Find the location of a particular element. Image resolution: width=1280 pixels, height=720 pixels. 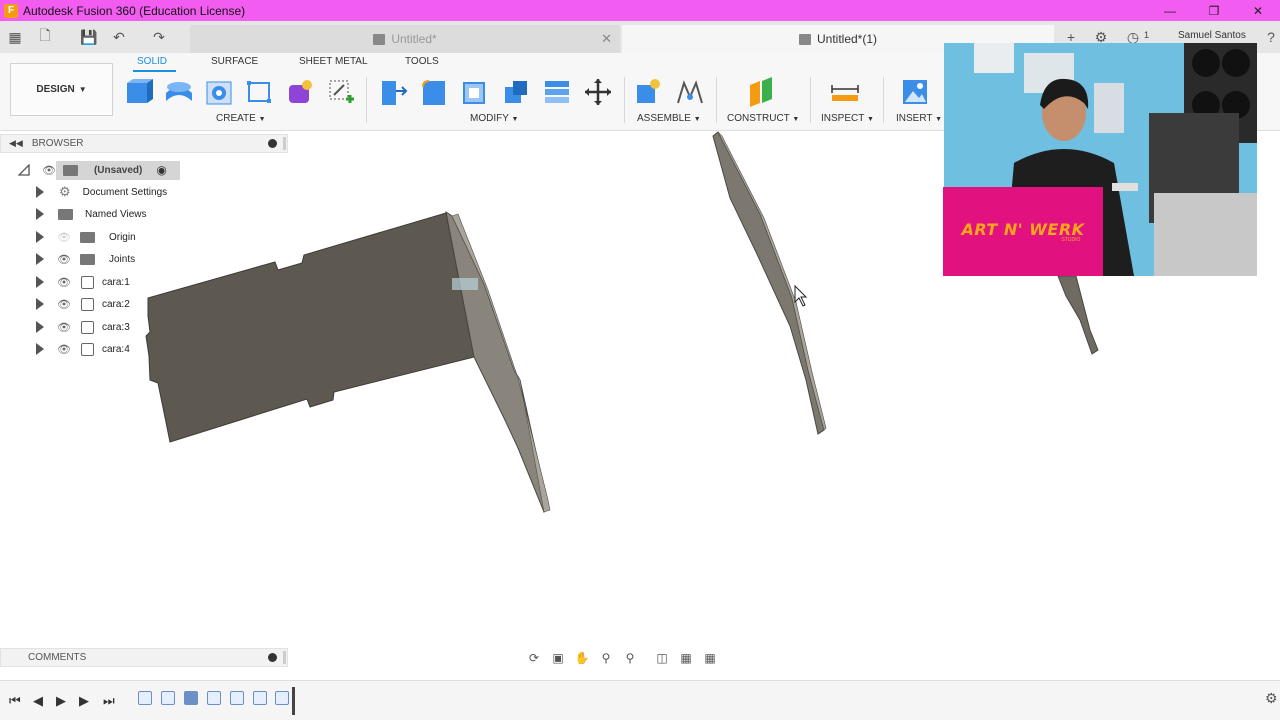

browser-header: ◀◀ BROWSER is located at coordinates (144, 143).